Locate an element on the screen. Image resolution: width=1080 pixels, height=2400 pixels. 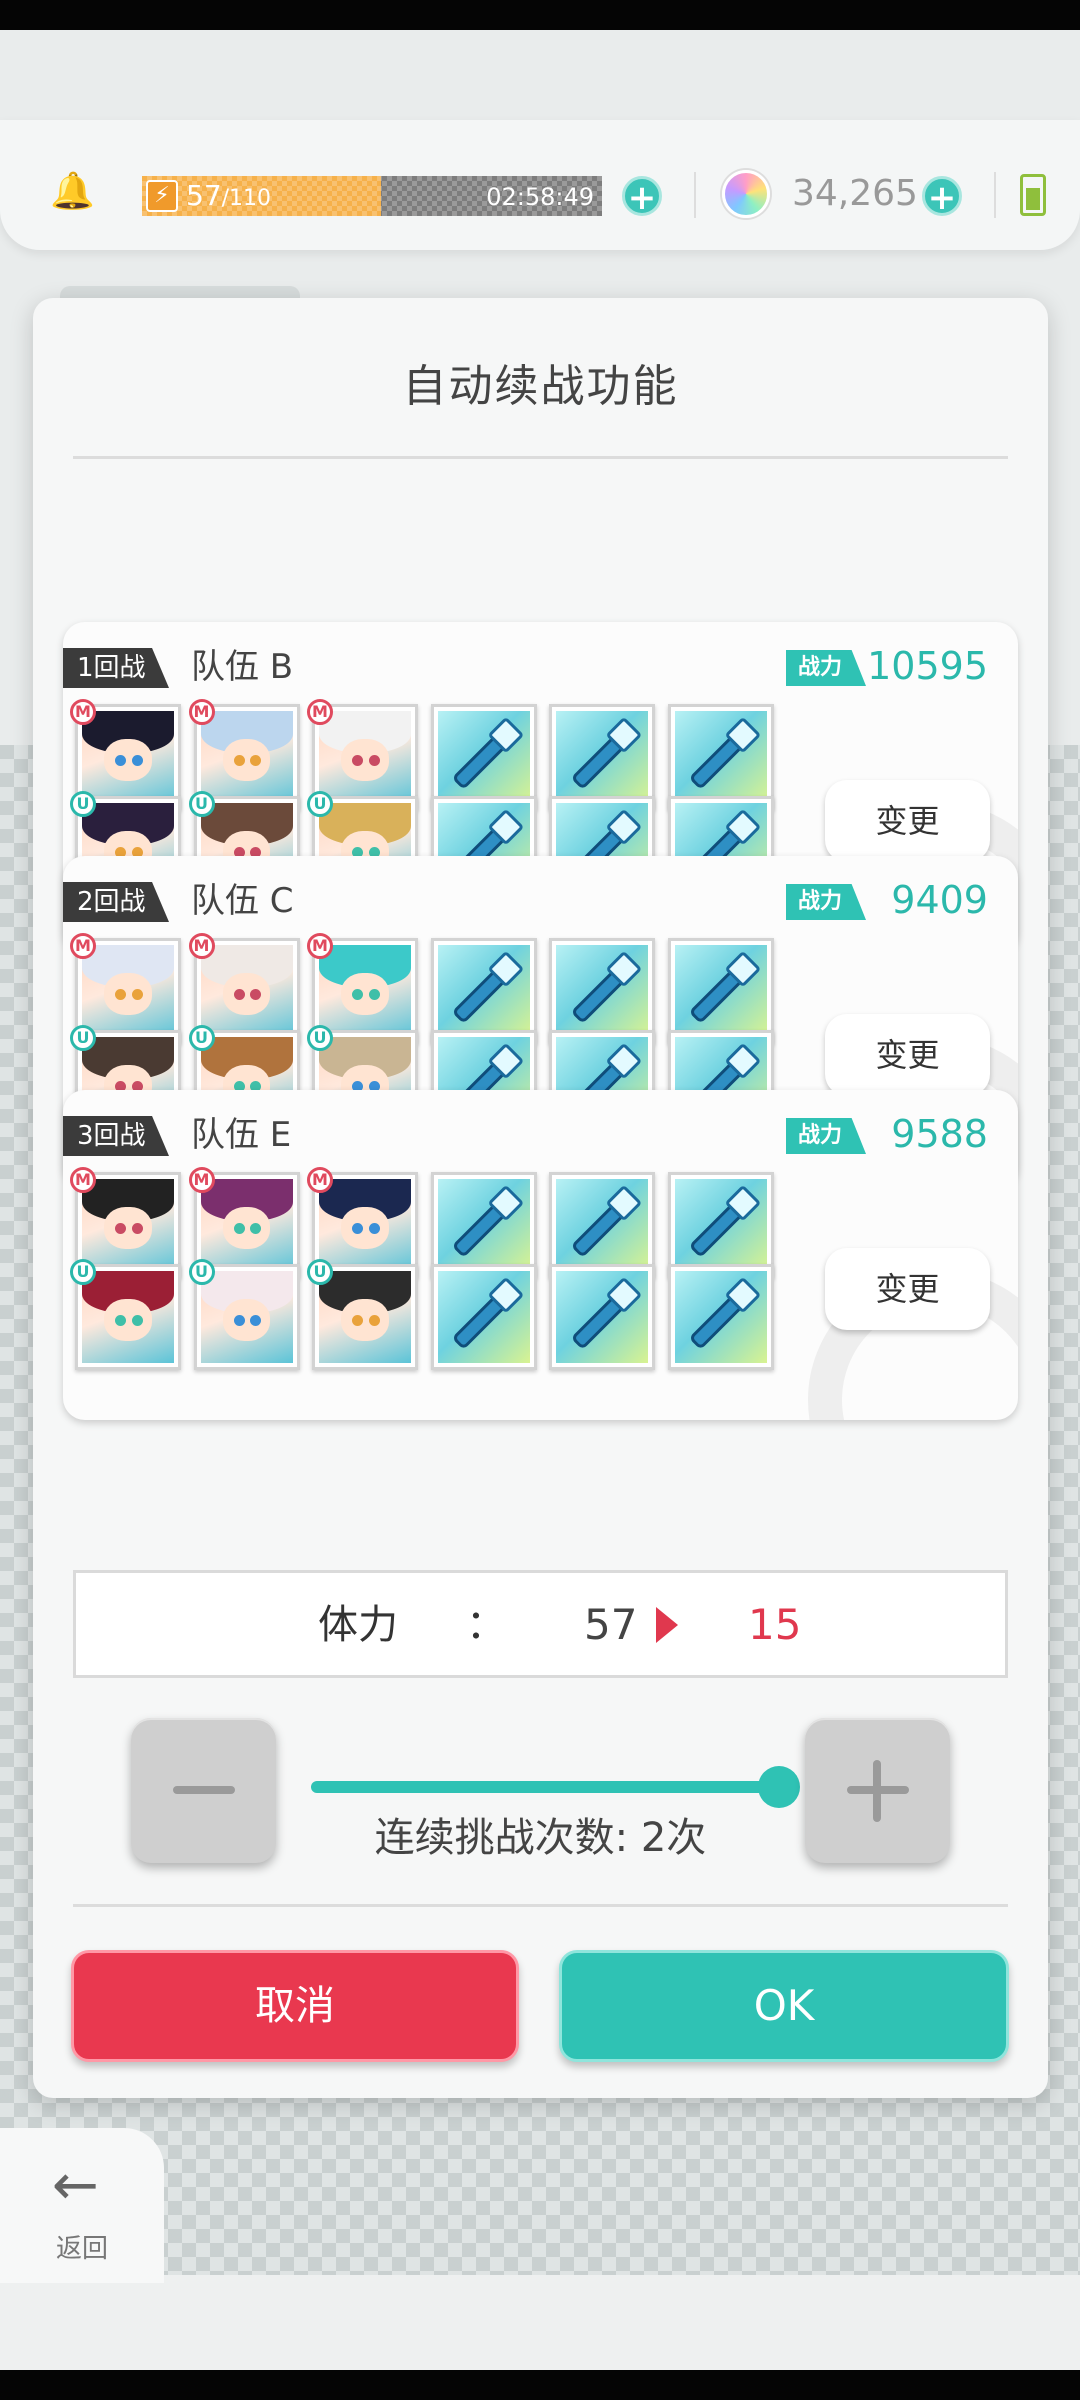
system-bottom-bar is located at coordinates (540, 2385).